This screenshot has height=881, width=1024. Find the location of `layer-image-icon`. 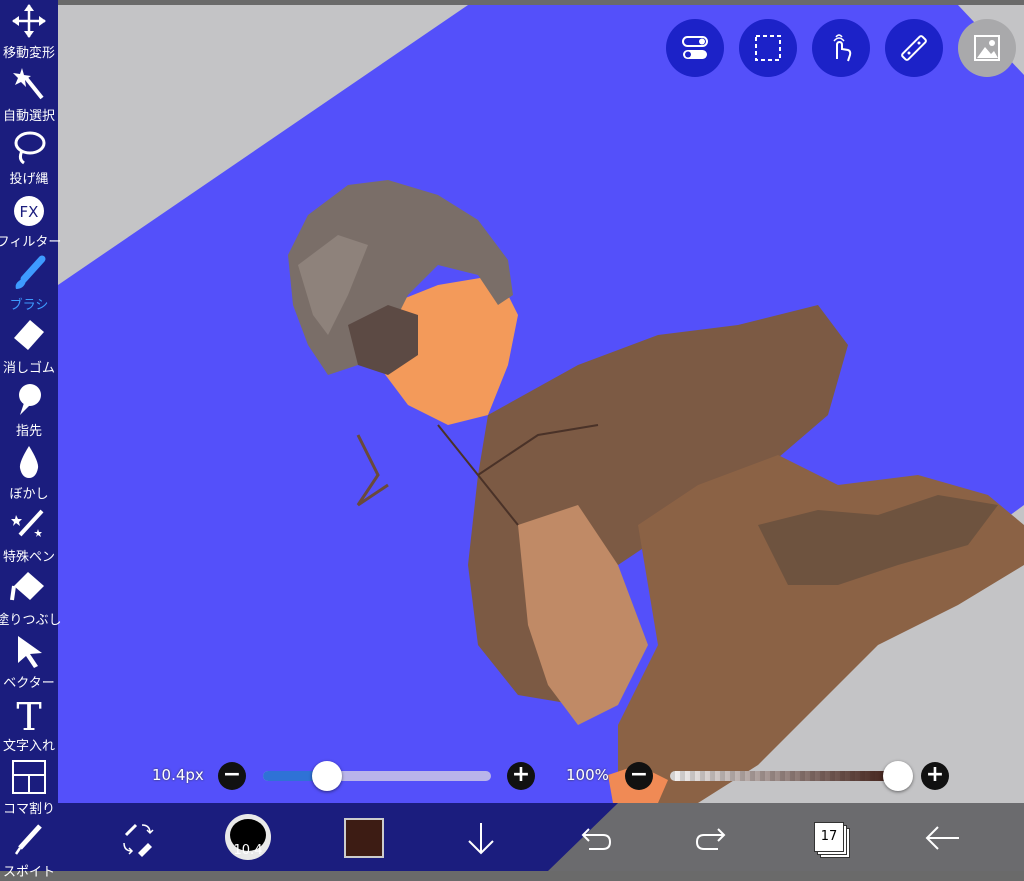

layer-image-icon is located at coordinates (987, 48).